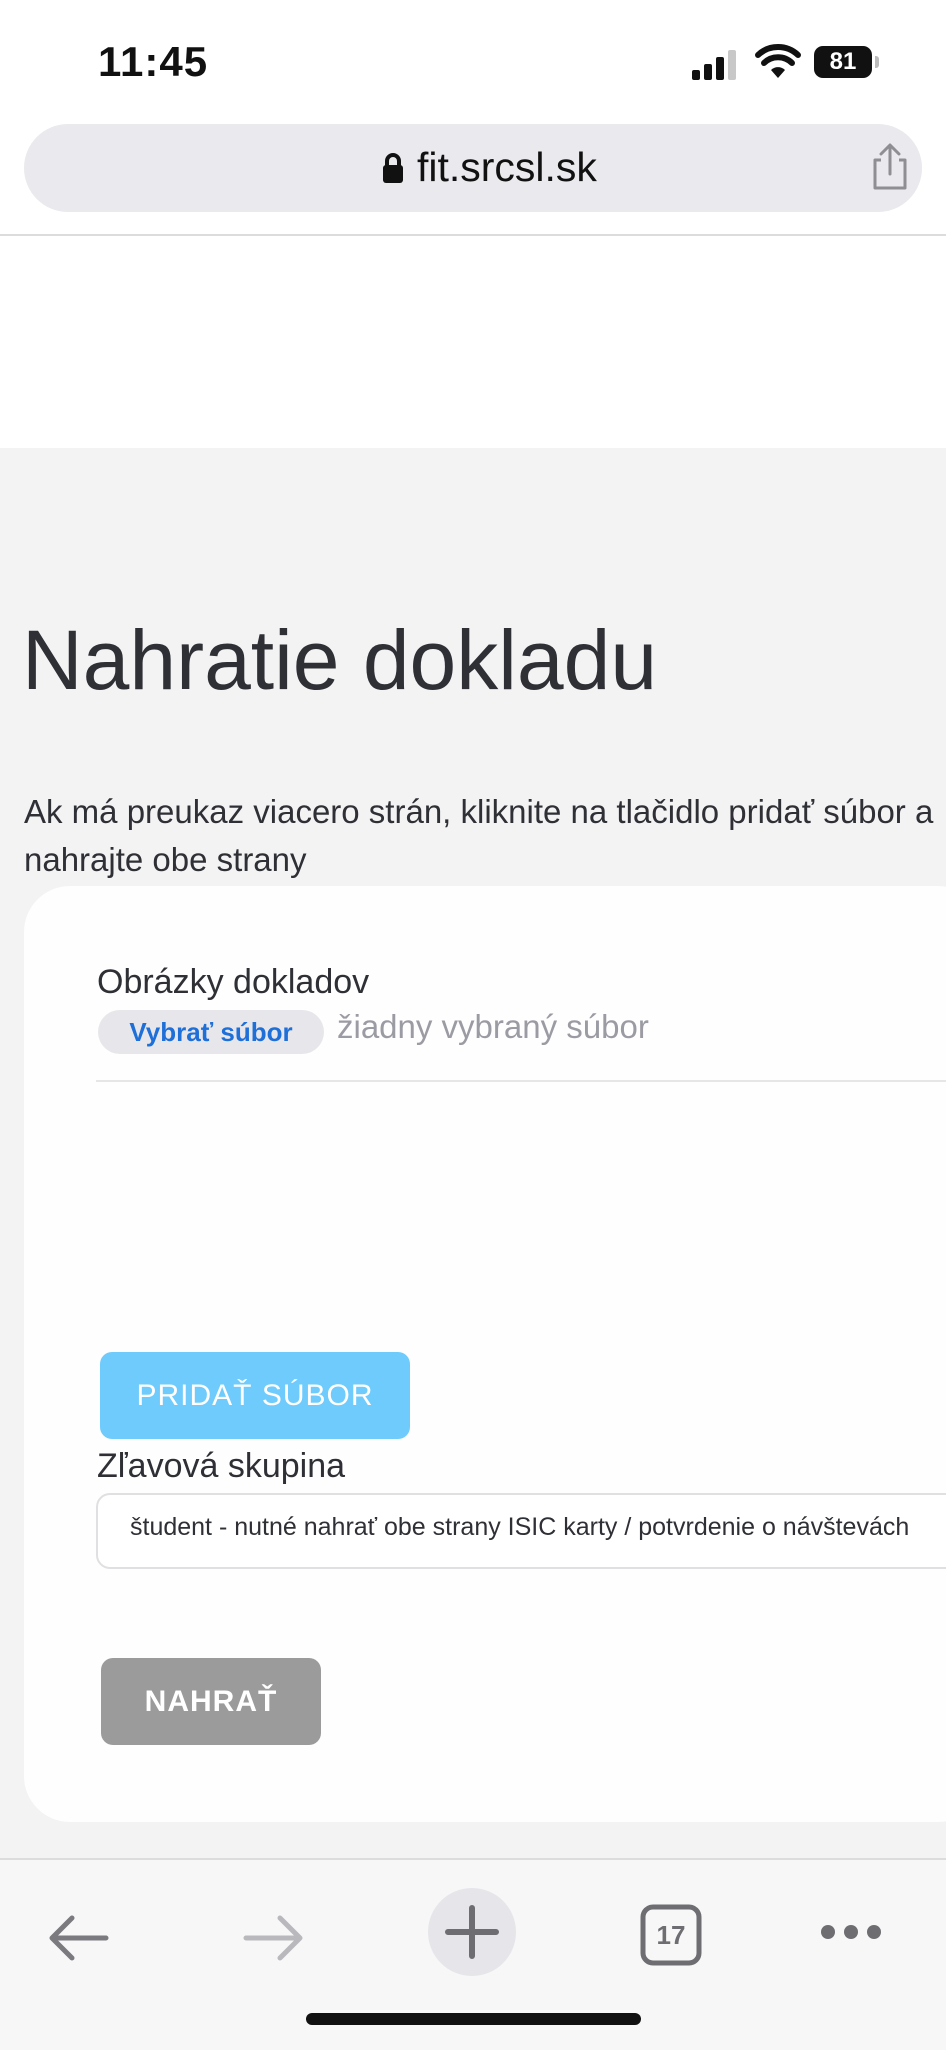 Image resolution: width=946 pixels, height=2050 pixels. What do you see at coordinates (473, 2019) in the screenshot?
I see `home-indicator` at bounding box center [473, 2019].